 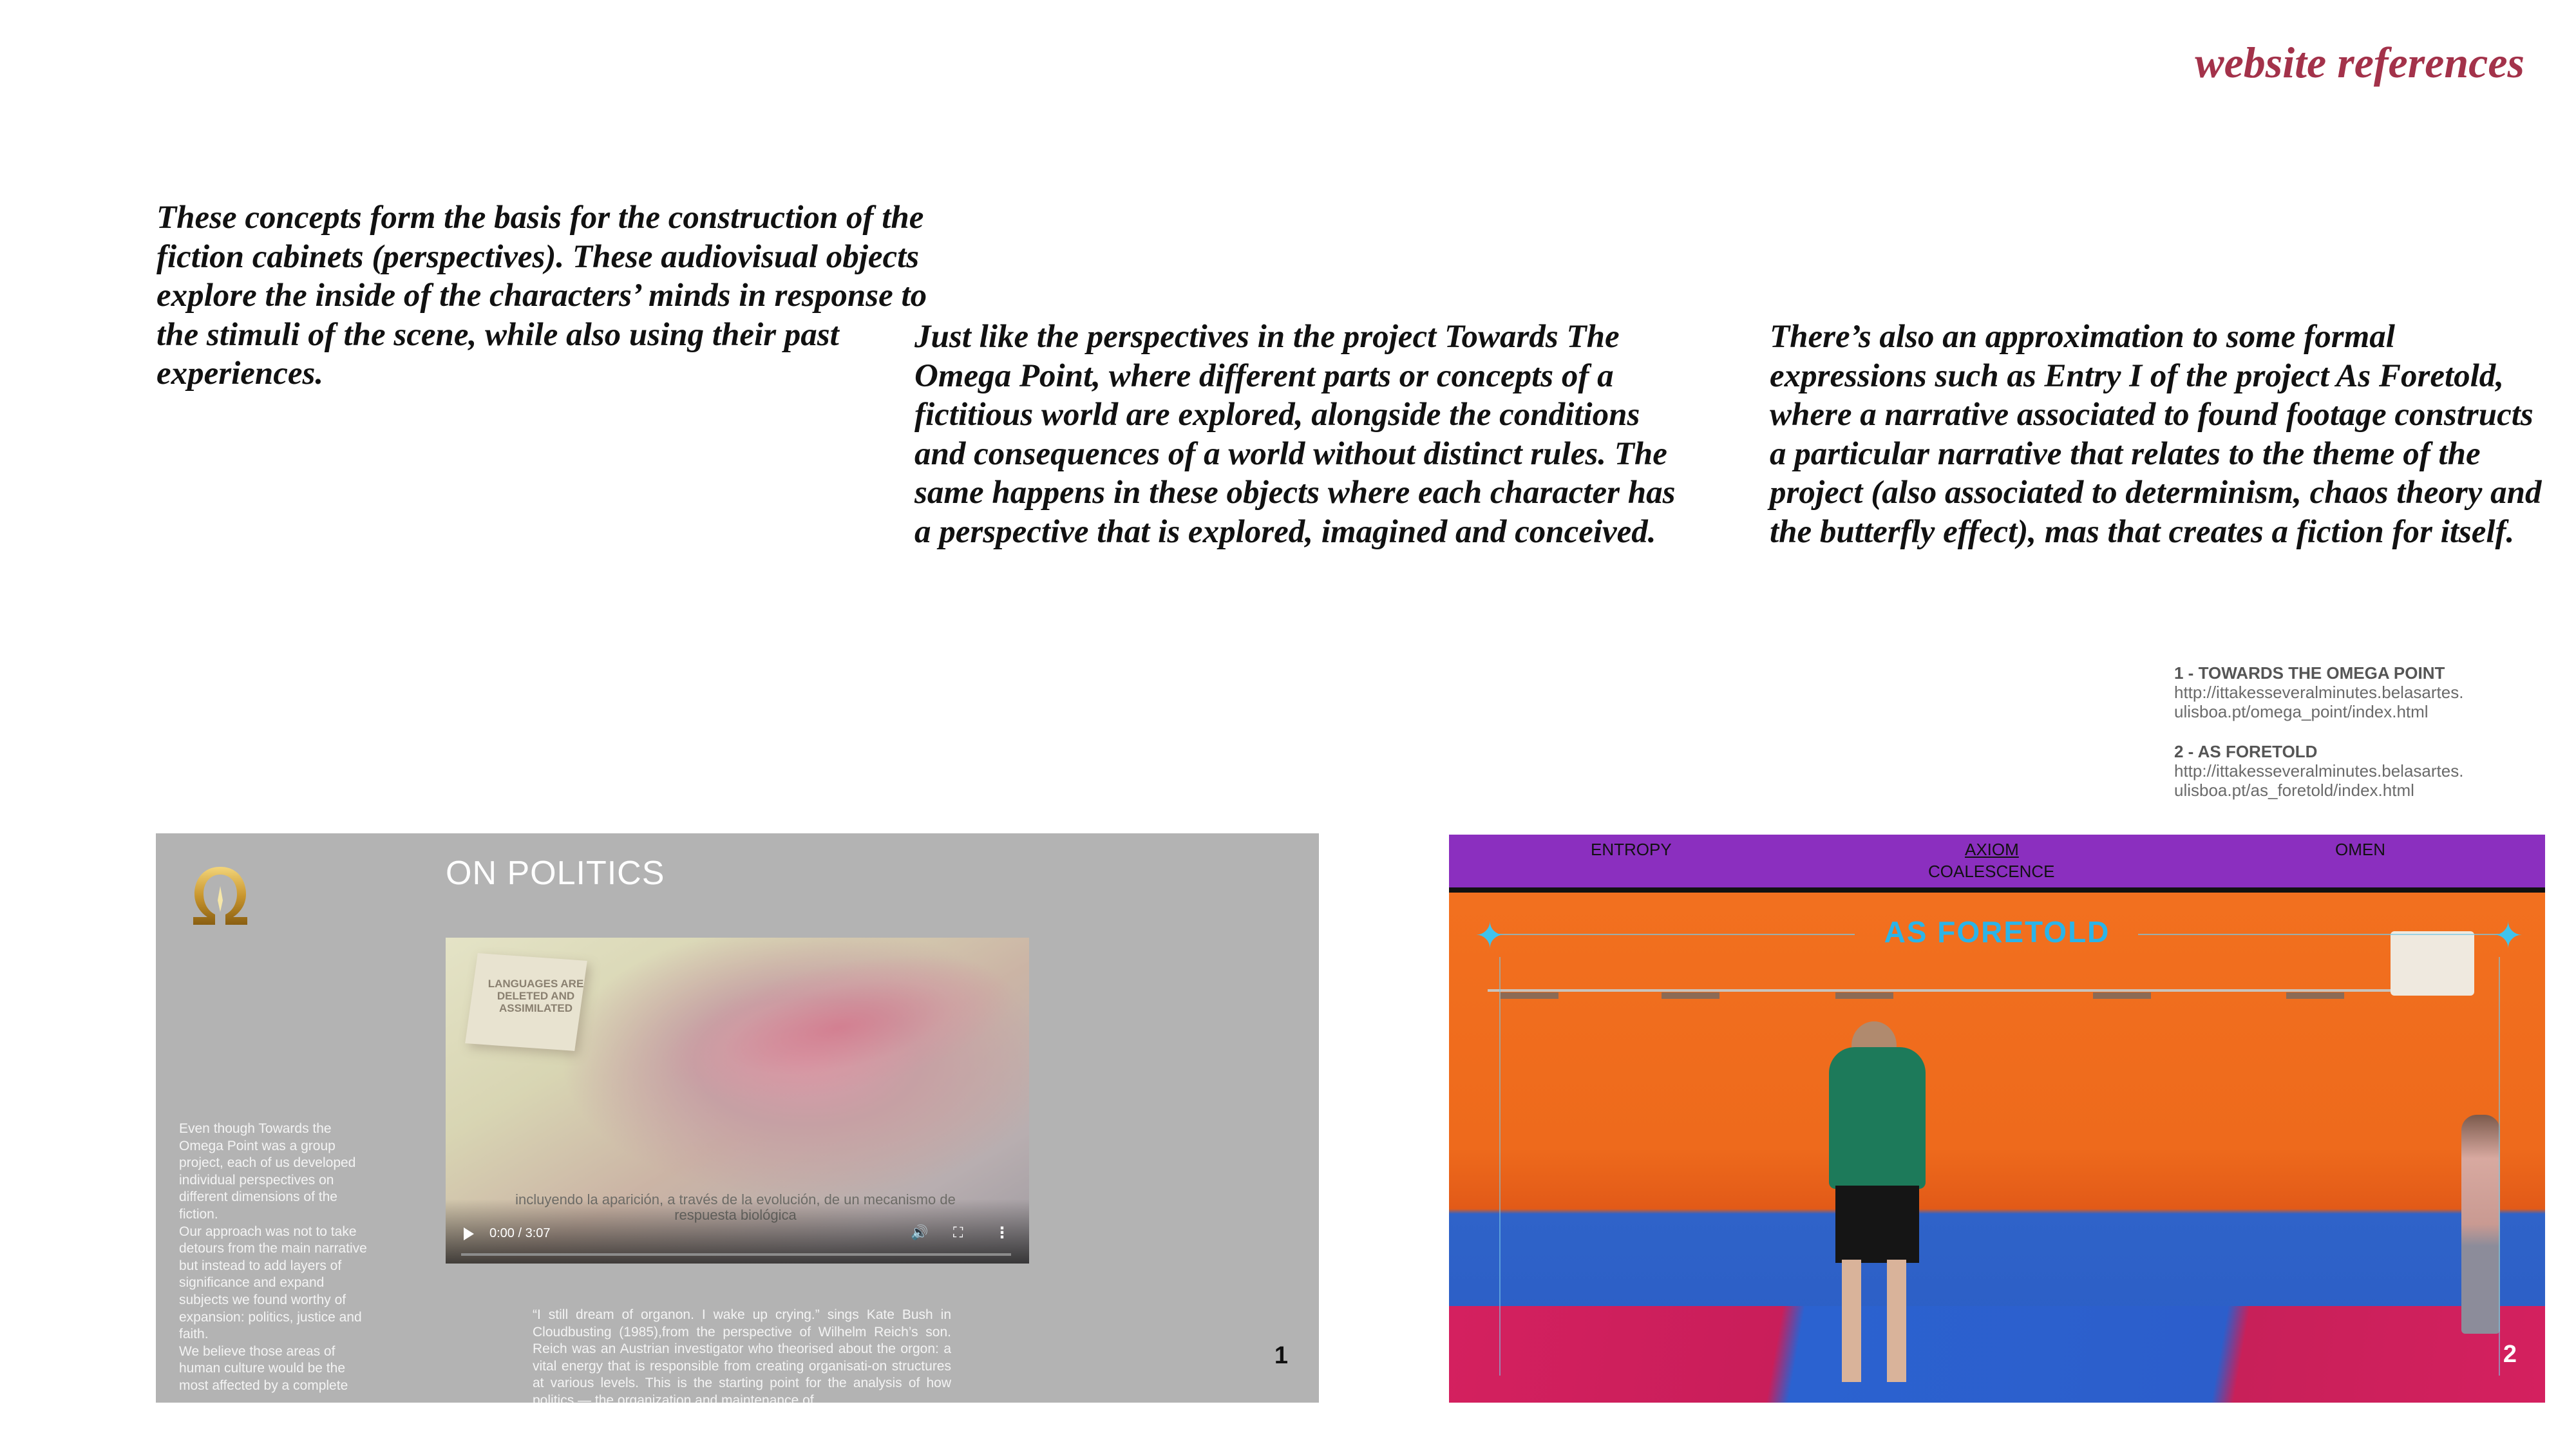 I want to click on figure-number-2: 2, so click(x=2510, y=1354).